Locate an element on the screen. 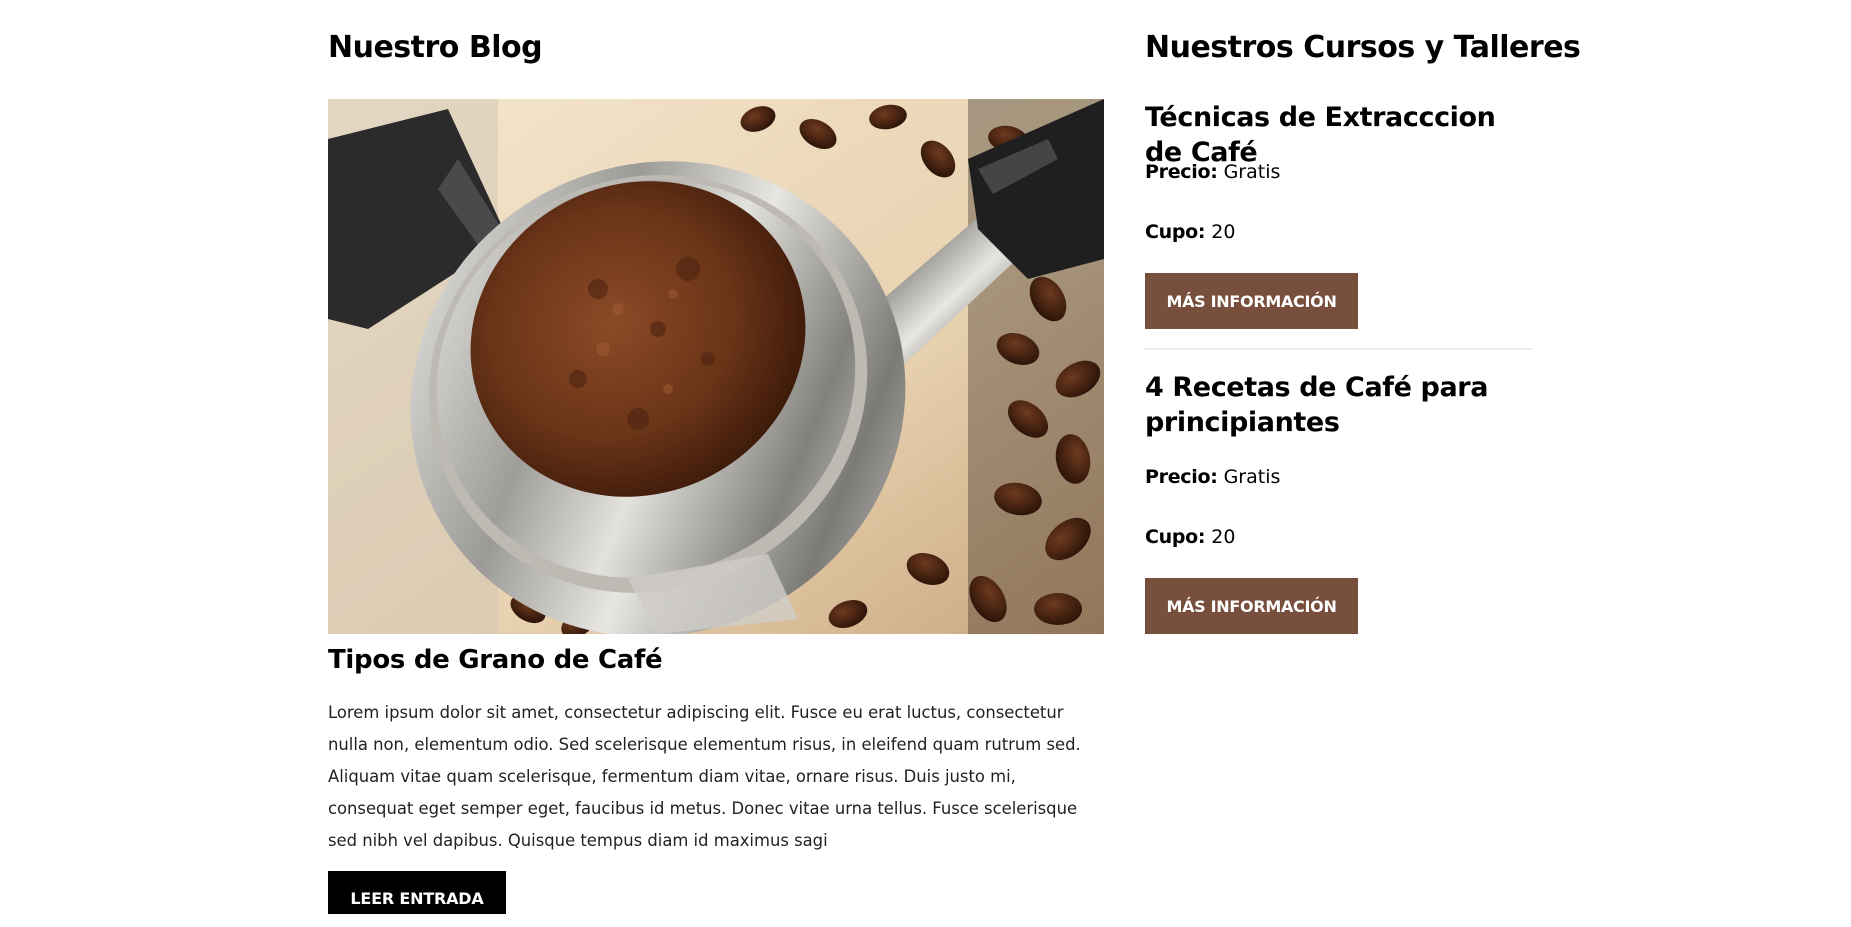 The height and width of the screenshot is (927, 1851). blog-post-title: Tipos de Grano de Café is located at coordinates (495, 660).